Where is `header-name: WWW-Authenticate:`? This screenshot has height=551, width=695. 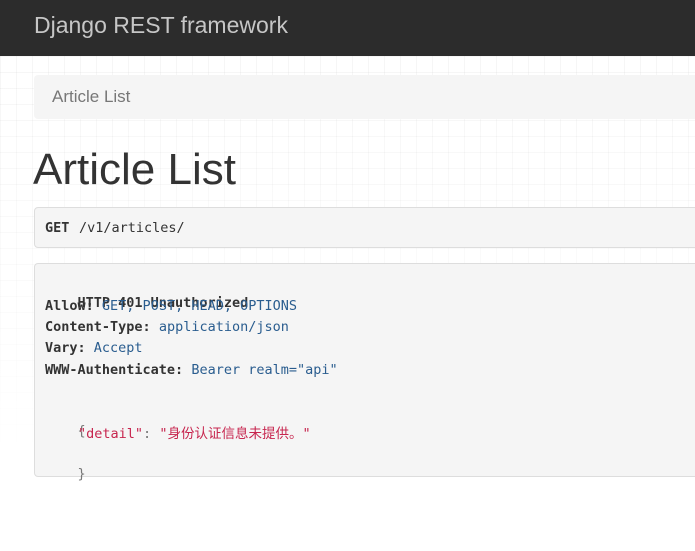
header-name: WWW-Authenticate: is located at coordinates (114, 370).